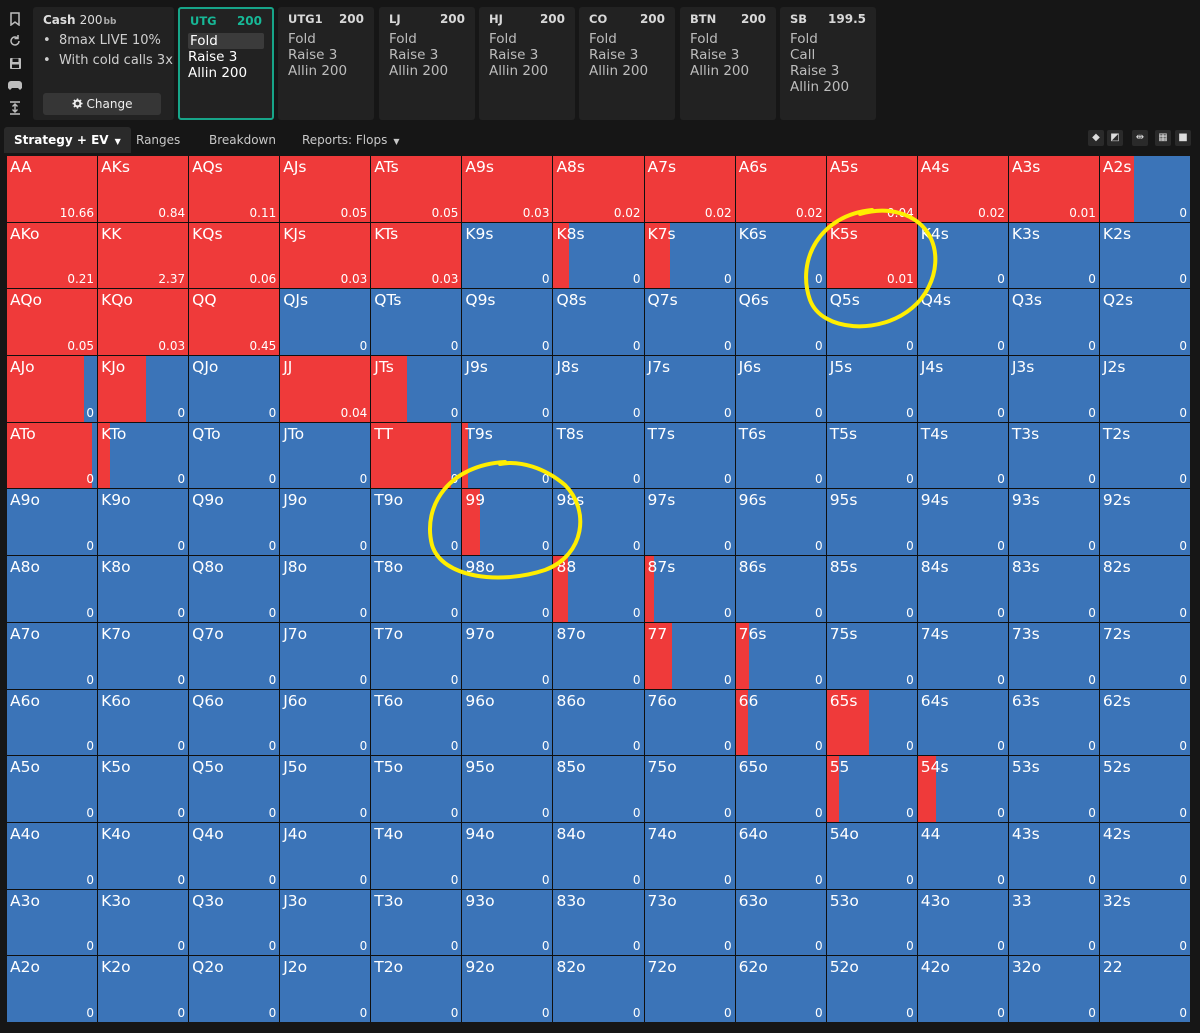 The image size is (1200, 1033). What do you see at coordinates (871, 255) in the screenshot?
I see `hand-cell-k5s: K5s 0.01` at bounding box center [871, 255].